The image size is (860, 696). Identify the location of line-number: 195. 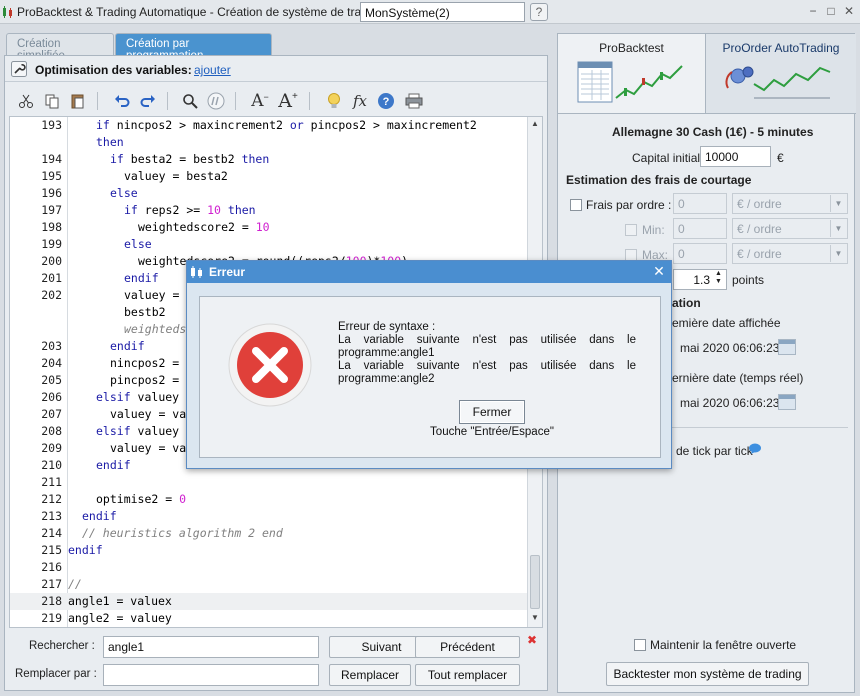
(51, 176).